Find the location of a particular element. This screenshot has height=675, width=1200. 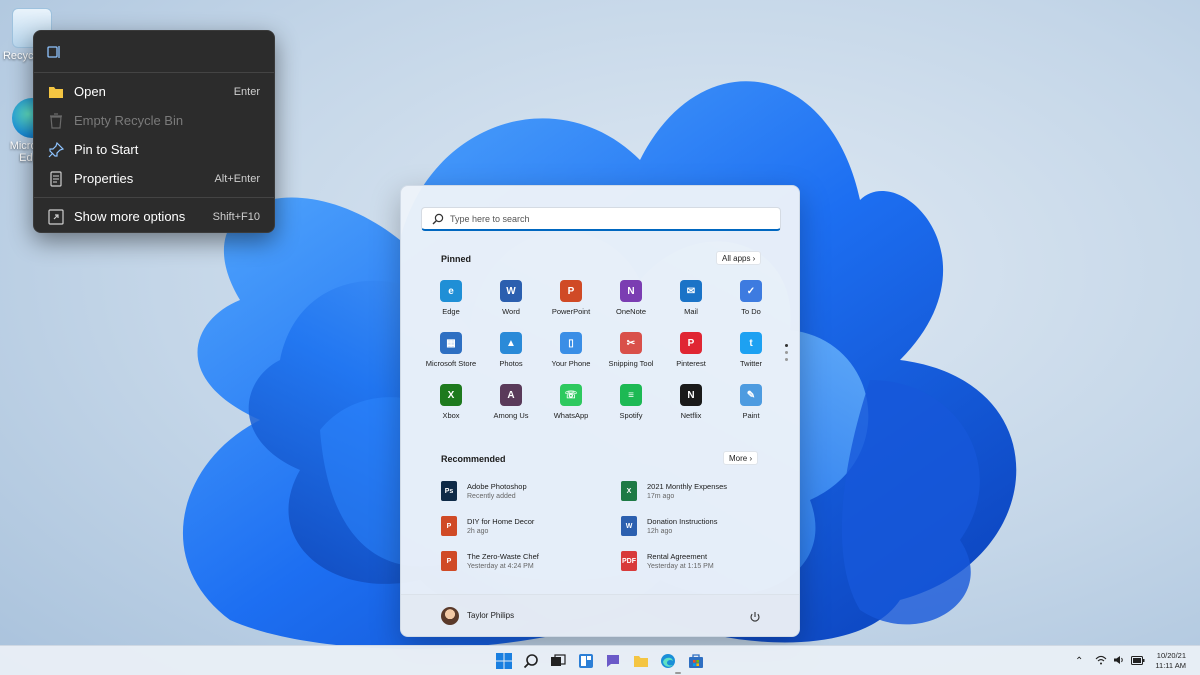

pinned-app-your-phone: ▯ Your Phone is located at coordinates (571, 350).